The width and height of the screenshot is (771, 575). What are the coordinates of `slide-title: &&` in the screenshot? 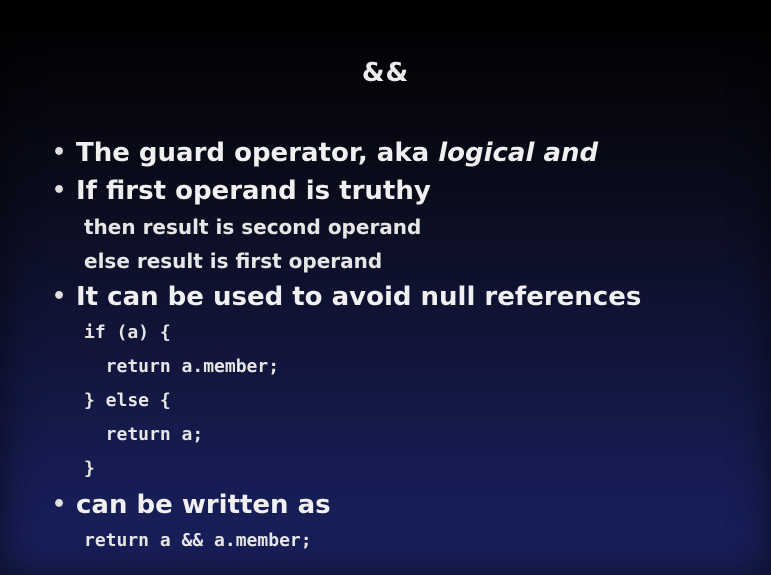 It's located at (385, 73).